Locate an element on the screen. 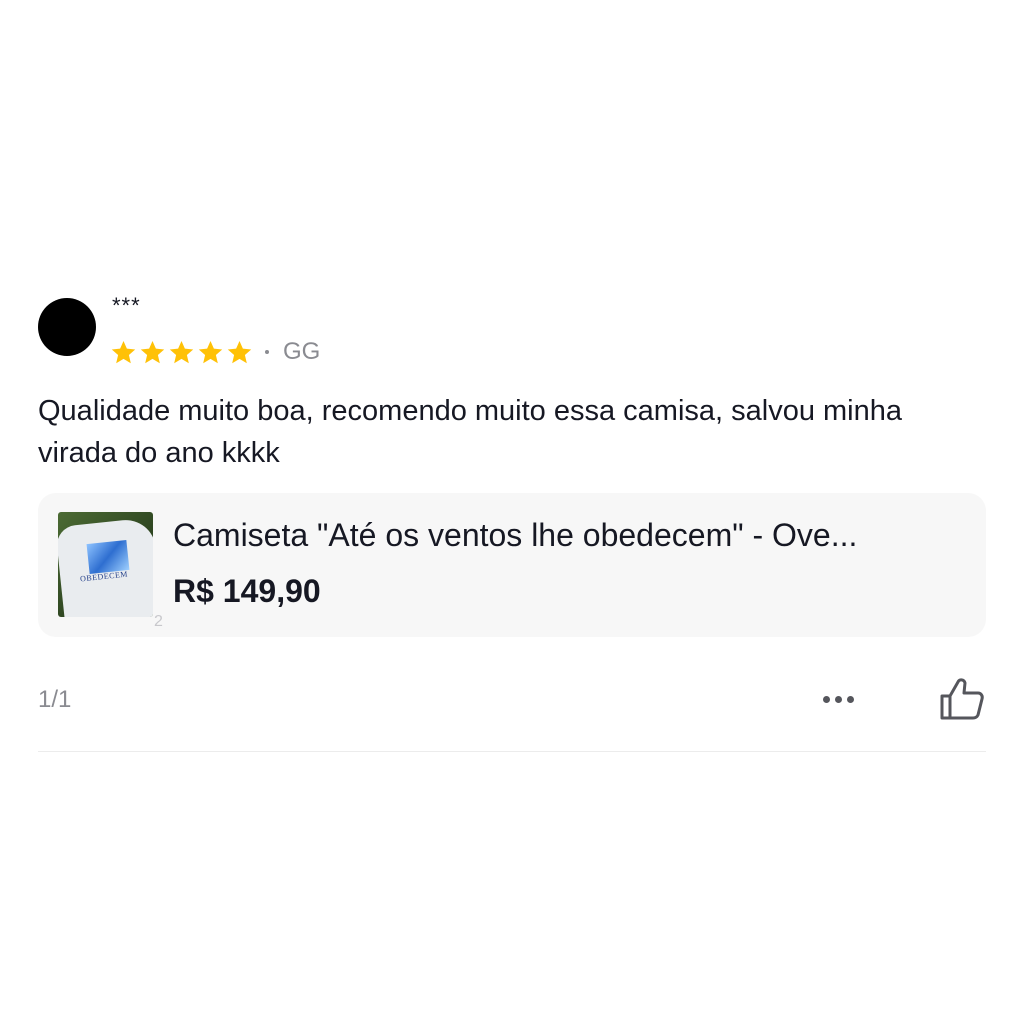 This screenshot has height=1024, width=1024. thumbnail-image-count: 2 is located at coordinates (158, 621).